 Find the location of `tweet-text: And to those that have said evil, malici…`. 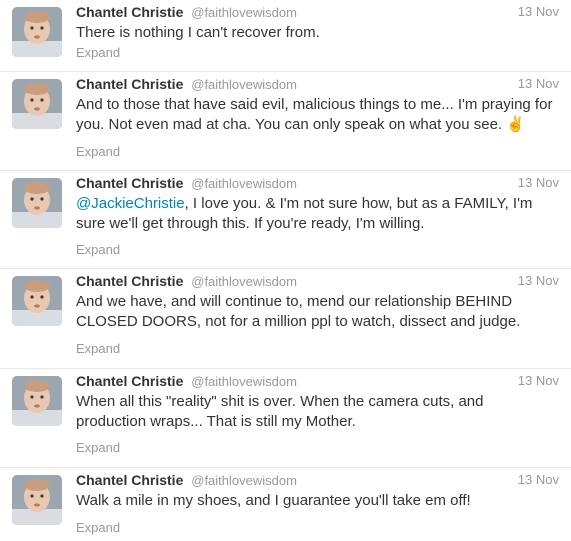

tweet-text: And to those that have said evil, malici… is located at coordinates (314, 114).